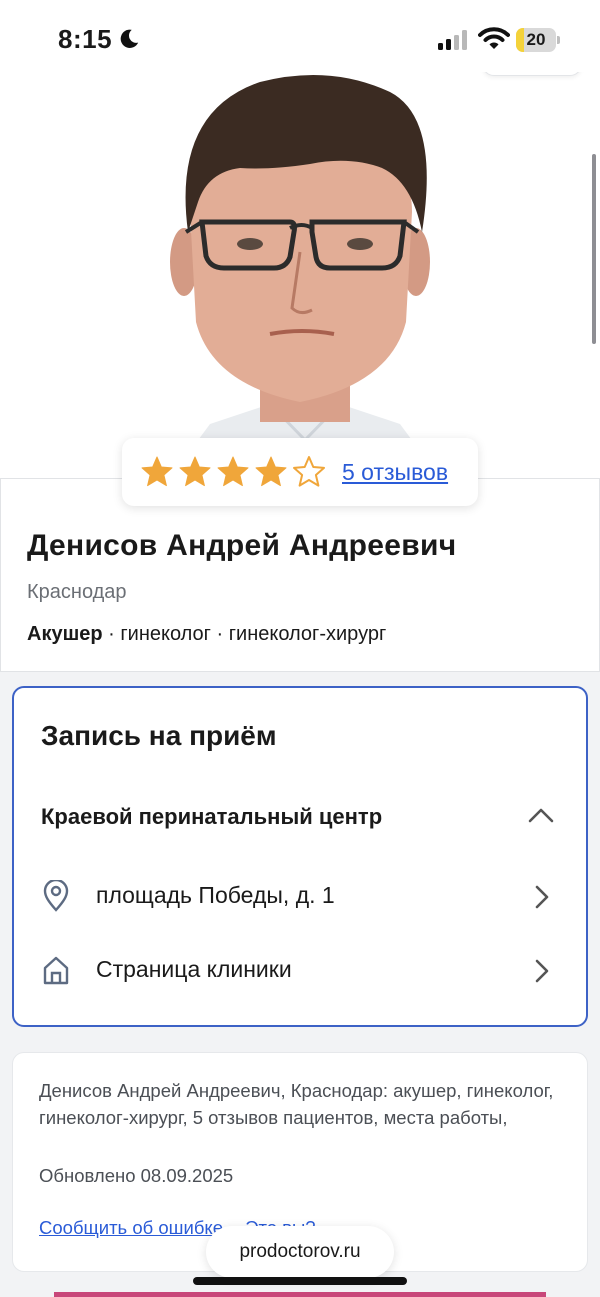 The image size is (600, 1297). I want to click on doctor-photo, so click(305, 276).